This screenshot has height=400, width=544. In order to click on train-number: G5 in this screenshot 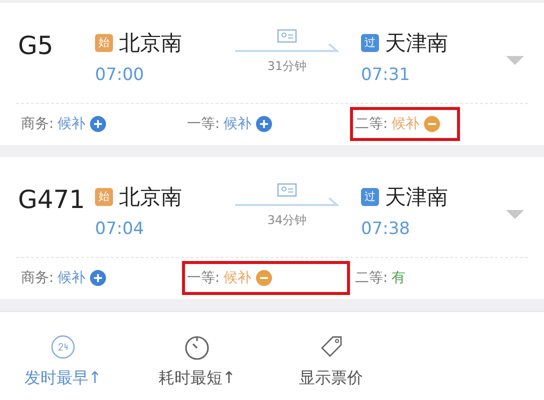, I will do `click(35, 46)`.